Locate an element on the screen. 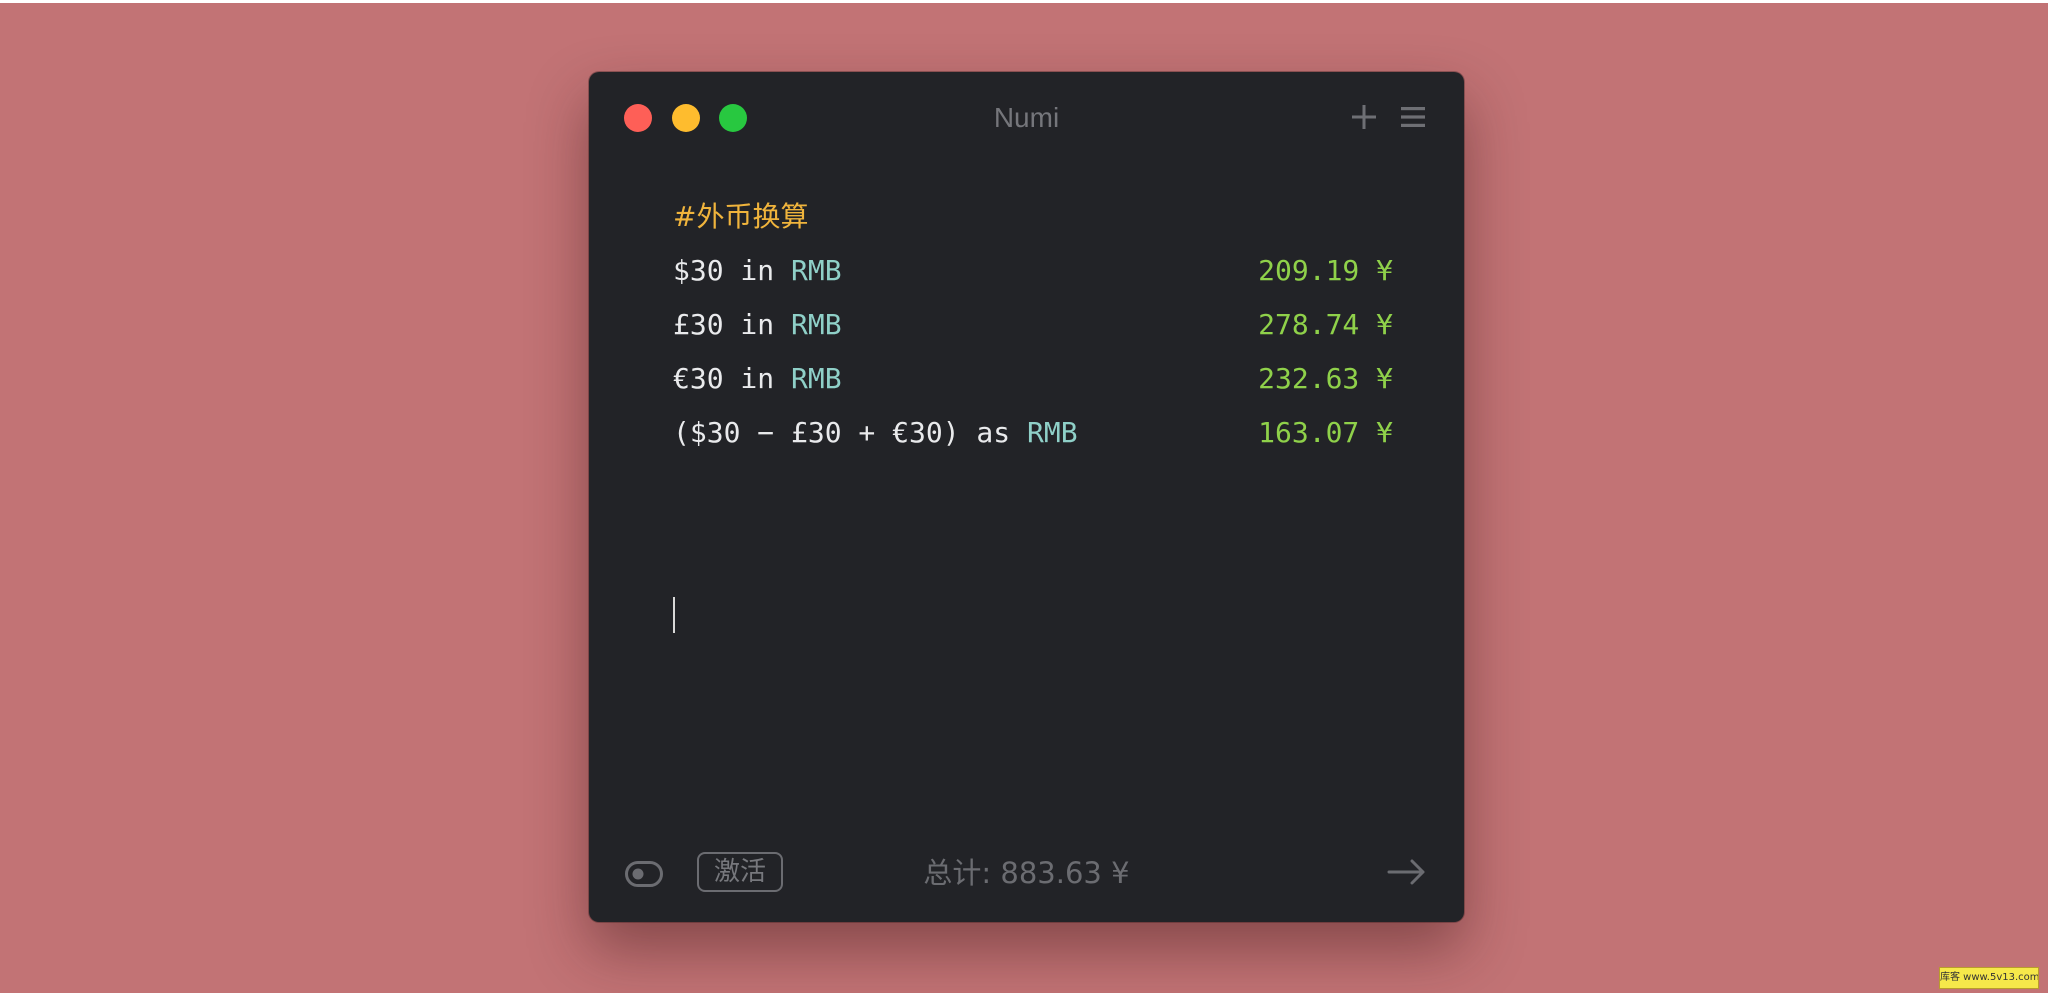 This screenshot has width=2048, height=993. text-cursor is located at coordinates (674, 615).